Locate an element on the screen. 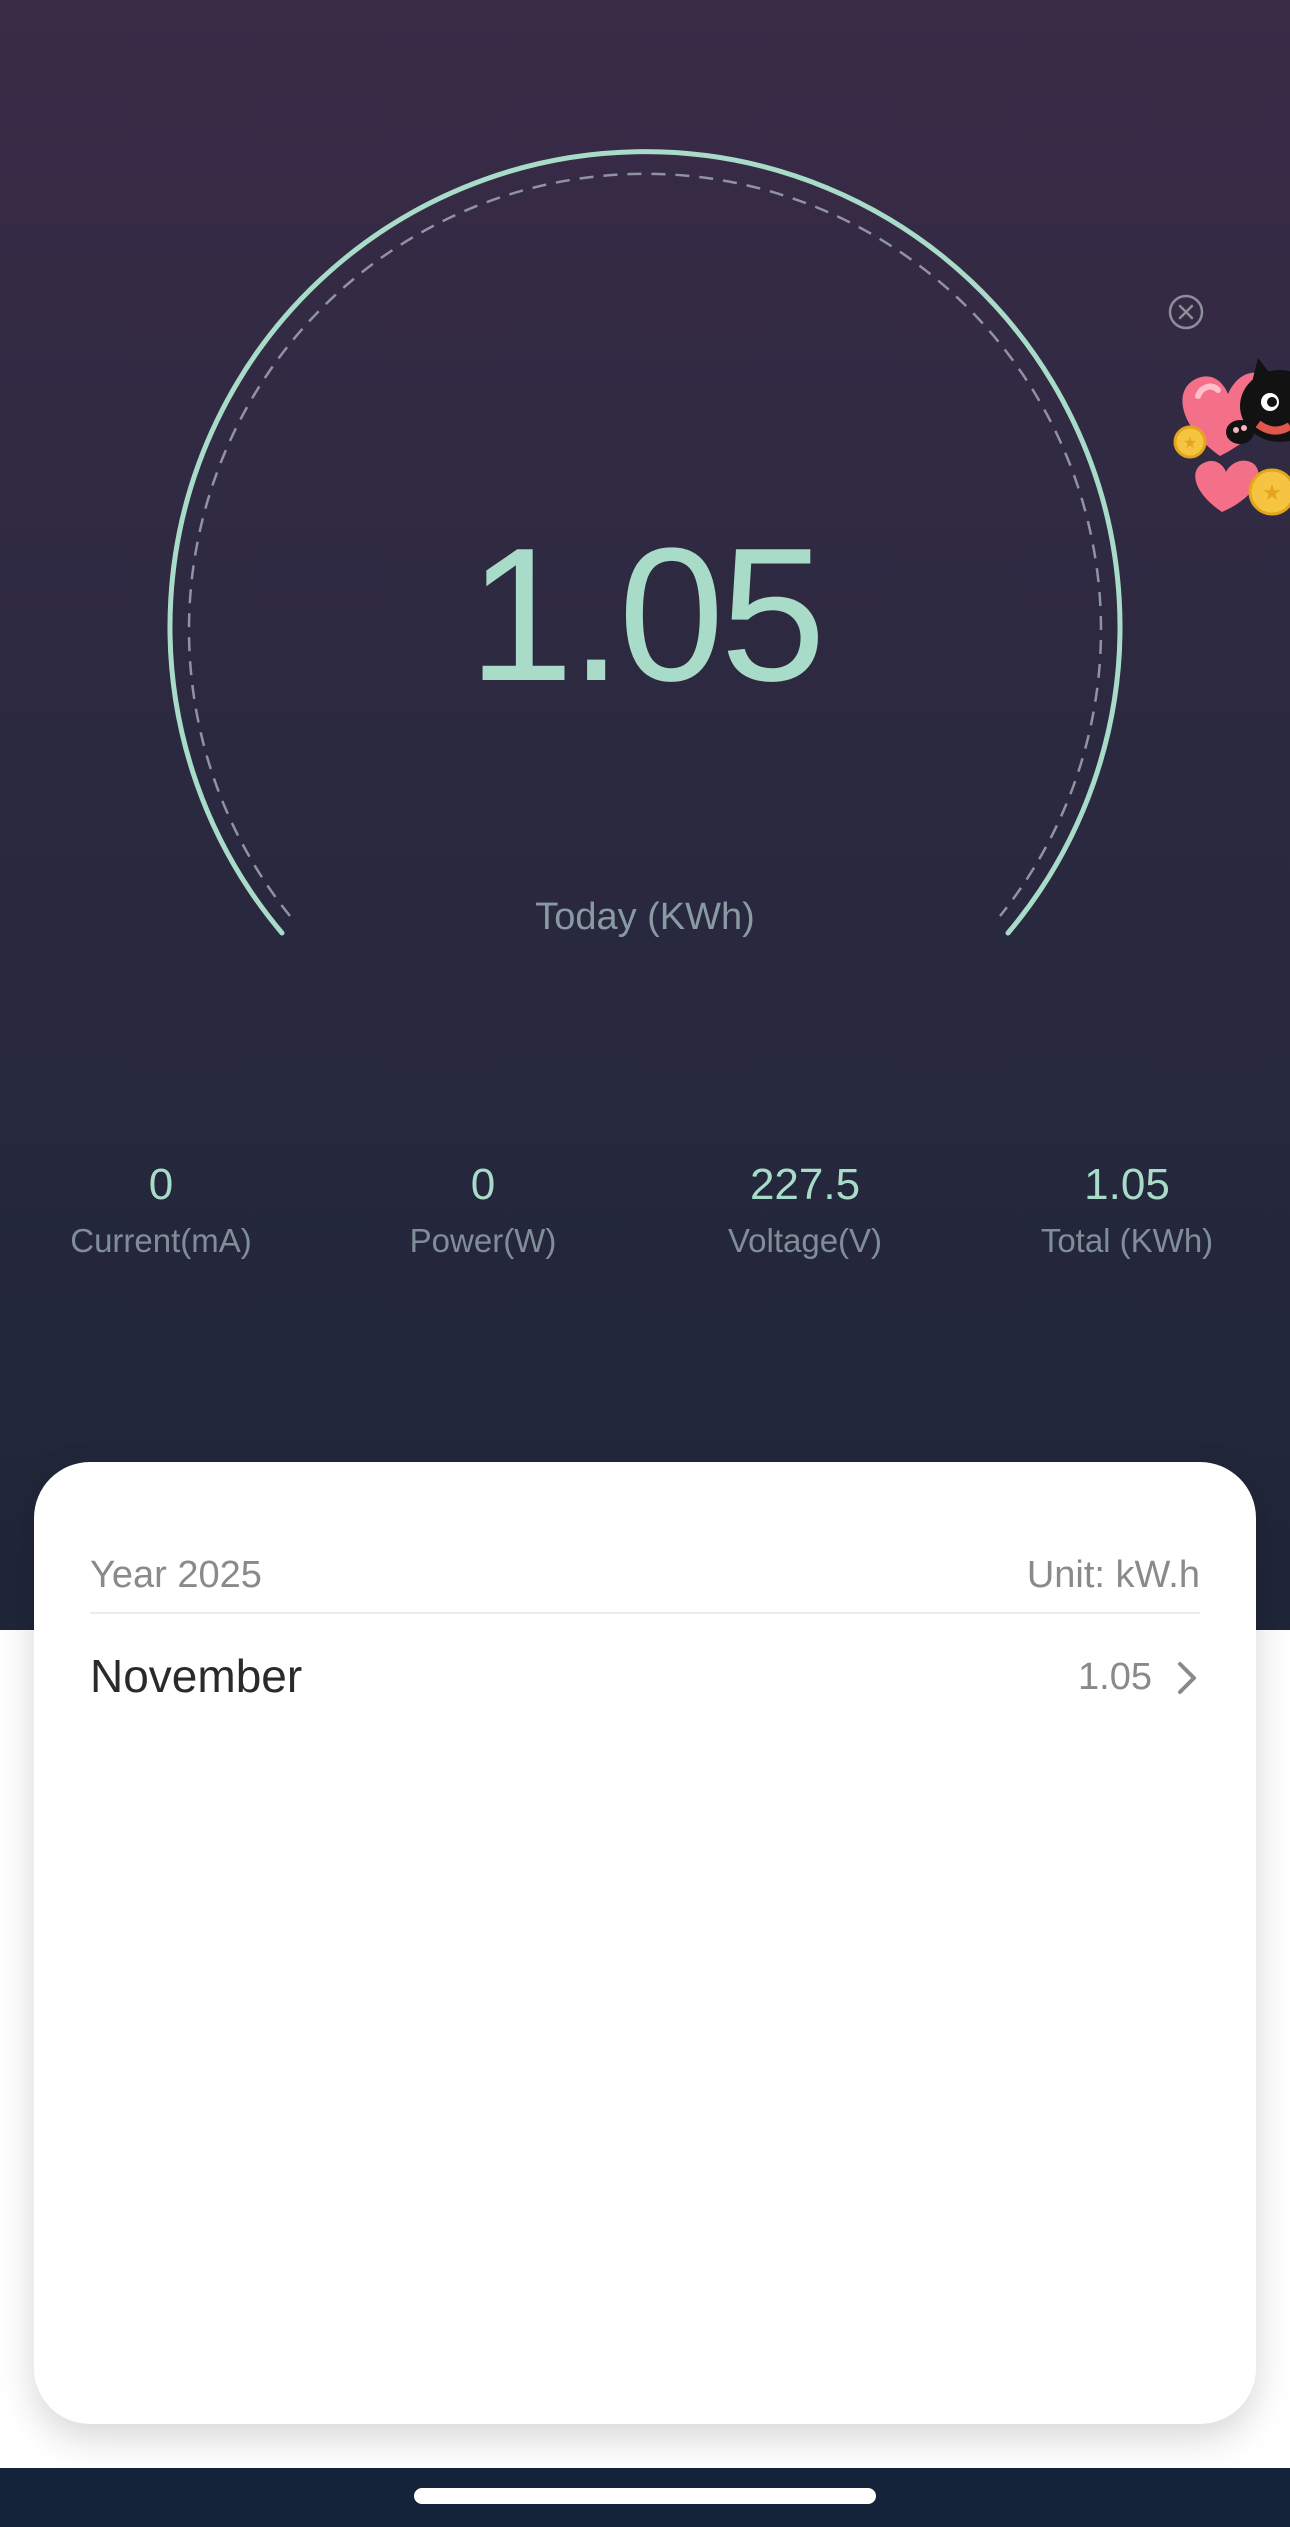  power-value: 0 is located at coordinates (483, 1184).